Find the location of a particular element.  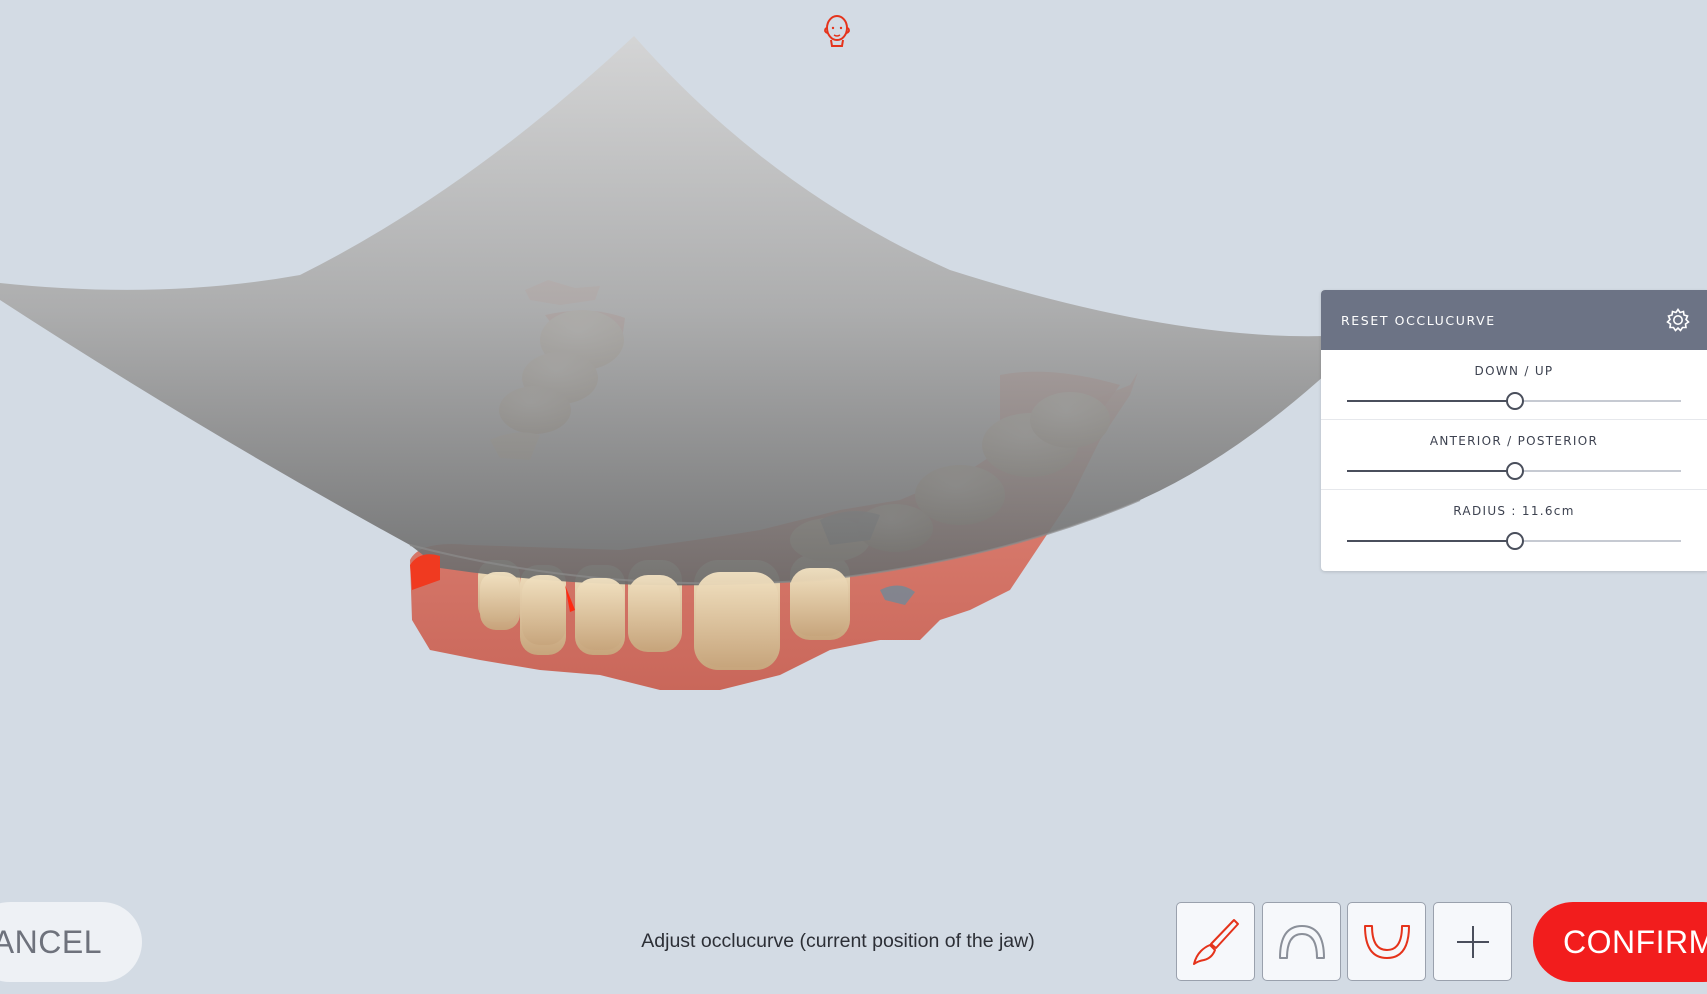

lower-arch-icon is located at coordinates (1386, 941).